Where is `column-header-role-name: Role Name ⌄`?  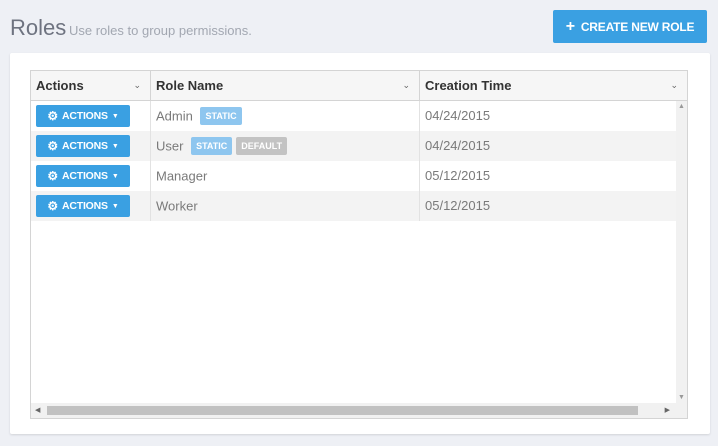 column-header-role-name: Role Name ⌄ is located at coordinates (285, 85).